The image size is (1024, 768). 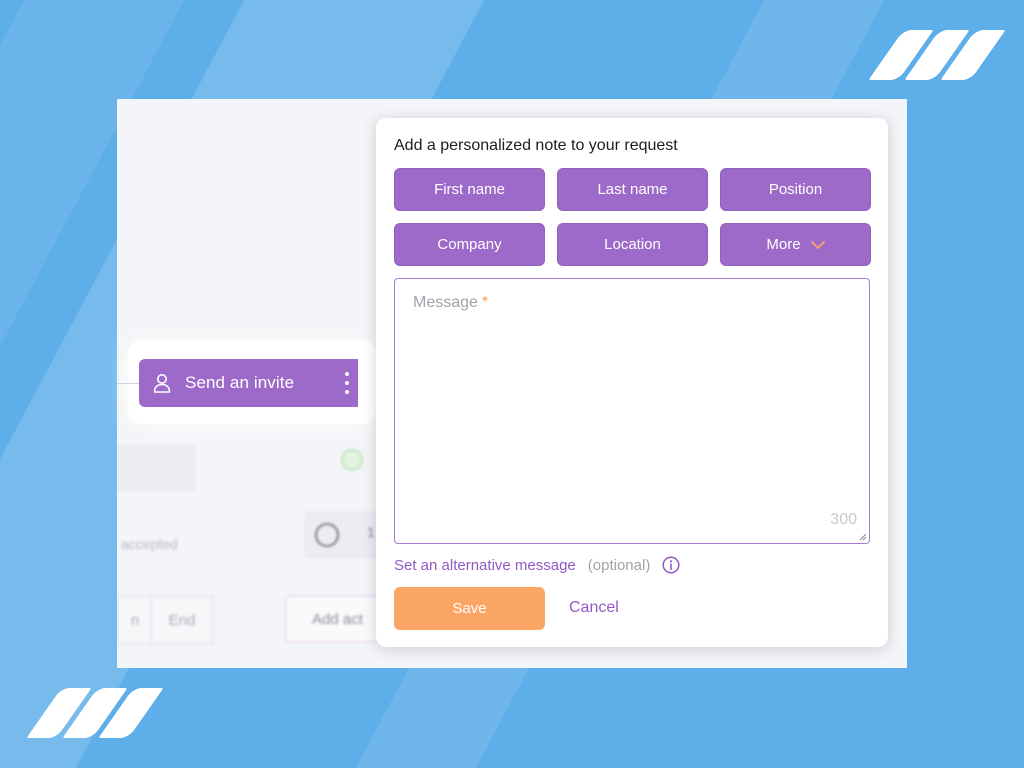 What do you see at coordinates (156, 468) in the screenshot?
I see `ghost-dropdown` at bounding box center [156, 468].